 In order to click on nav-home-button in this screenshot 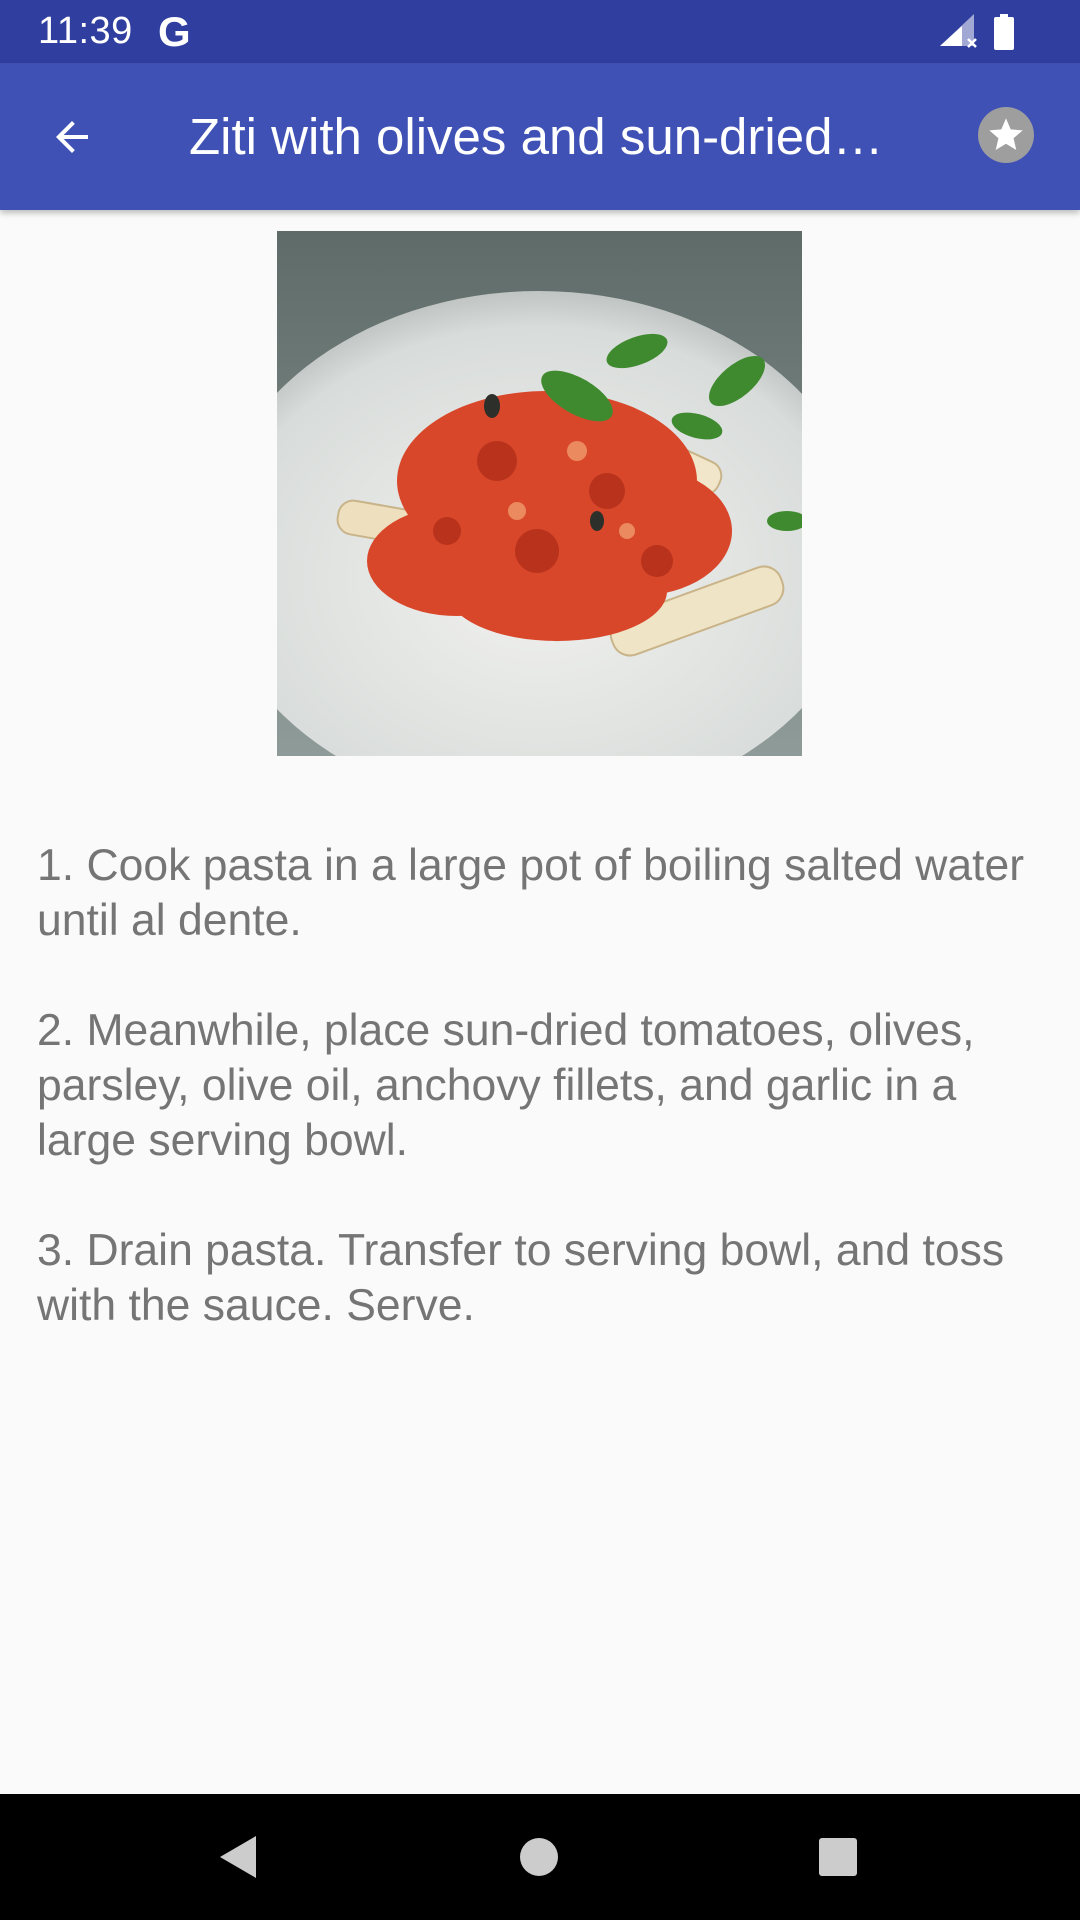, I will do `click(539, 1857)`.